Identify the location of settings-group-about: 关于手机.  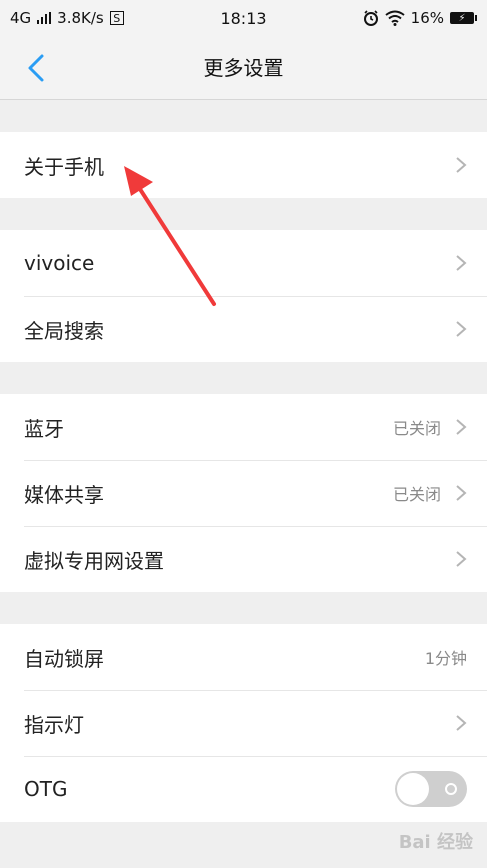
(243, 165).